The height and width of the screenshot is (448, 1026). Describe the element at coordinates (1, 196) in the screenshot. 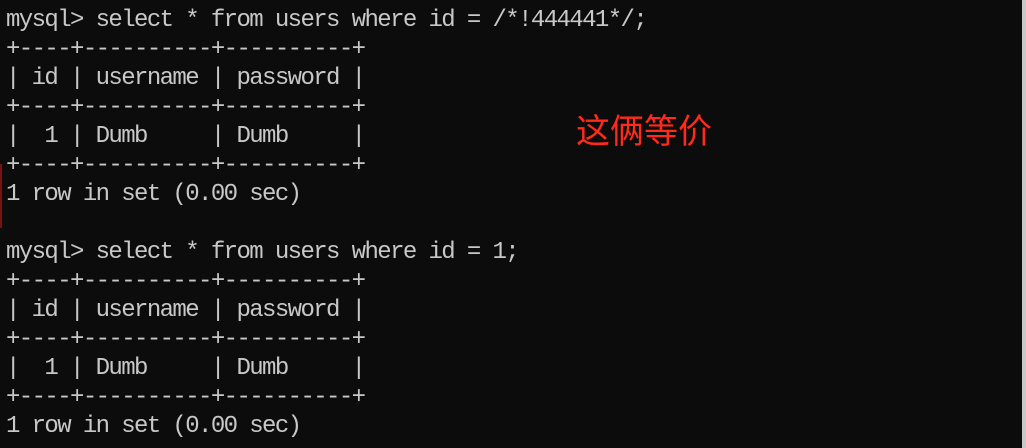

I see `selection-marker` at that location.